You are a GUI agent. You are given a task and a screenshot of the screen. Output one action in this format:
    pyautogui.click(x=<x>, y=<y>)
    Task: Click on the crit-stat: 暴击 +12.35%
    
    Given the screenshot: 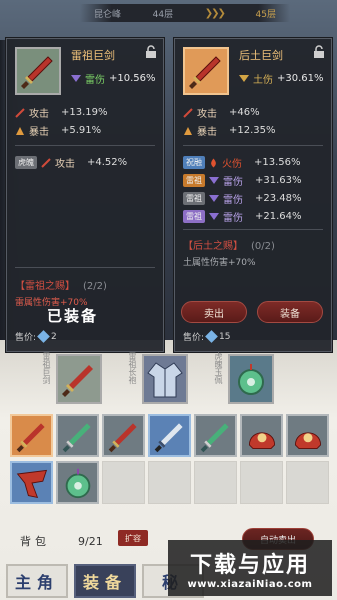 What is the action you would take?
    pyautogui.click(x=229, y=130)
    